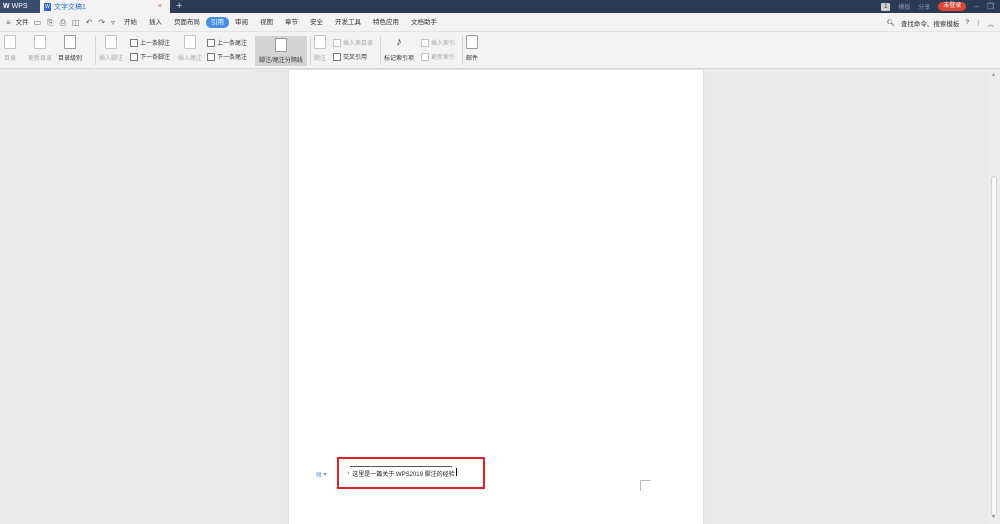  Describe the element at coordinates (411, 473) in the screenshot. I see `highlight-annotation-box` at that location.